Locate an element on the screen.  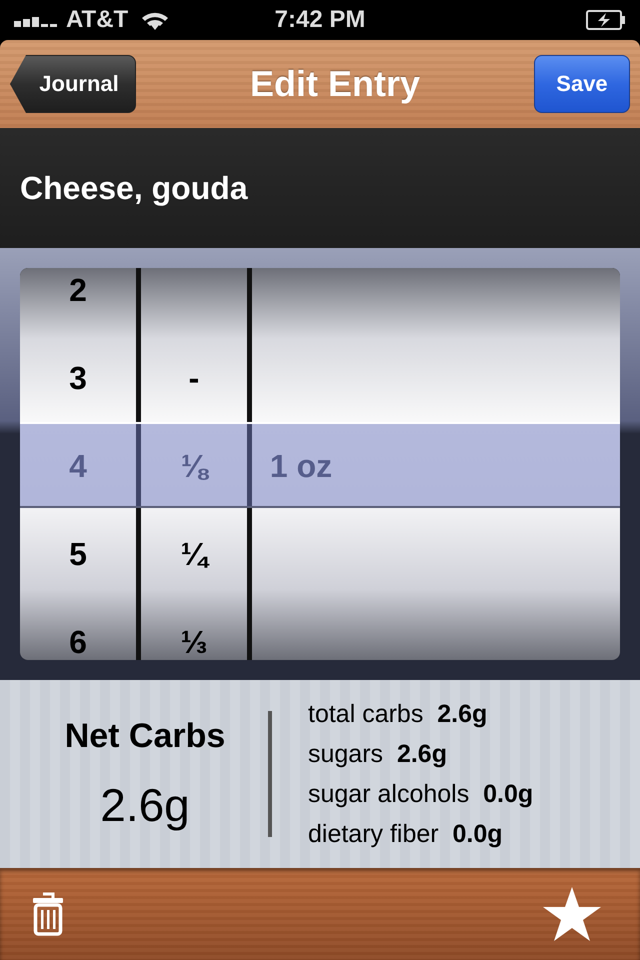
star-icon is located at coordinates (572, 914).